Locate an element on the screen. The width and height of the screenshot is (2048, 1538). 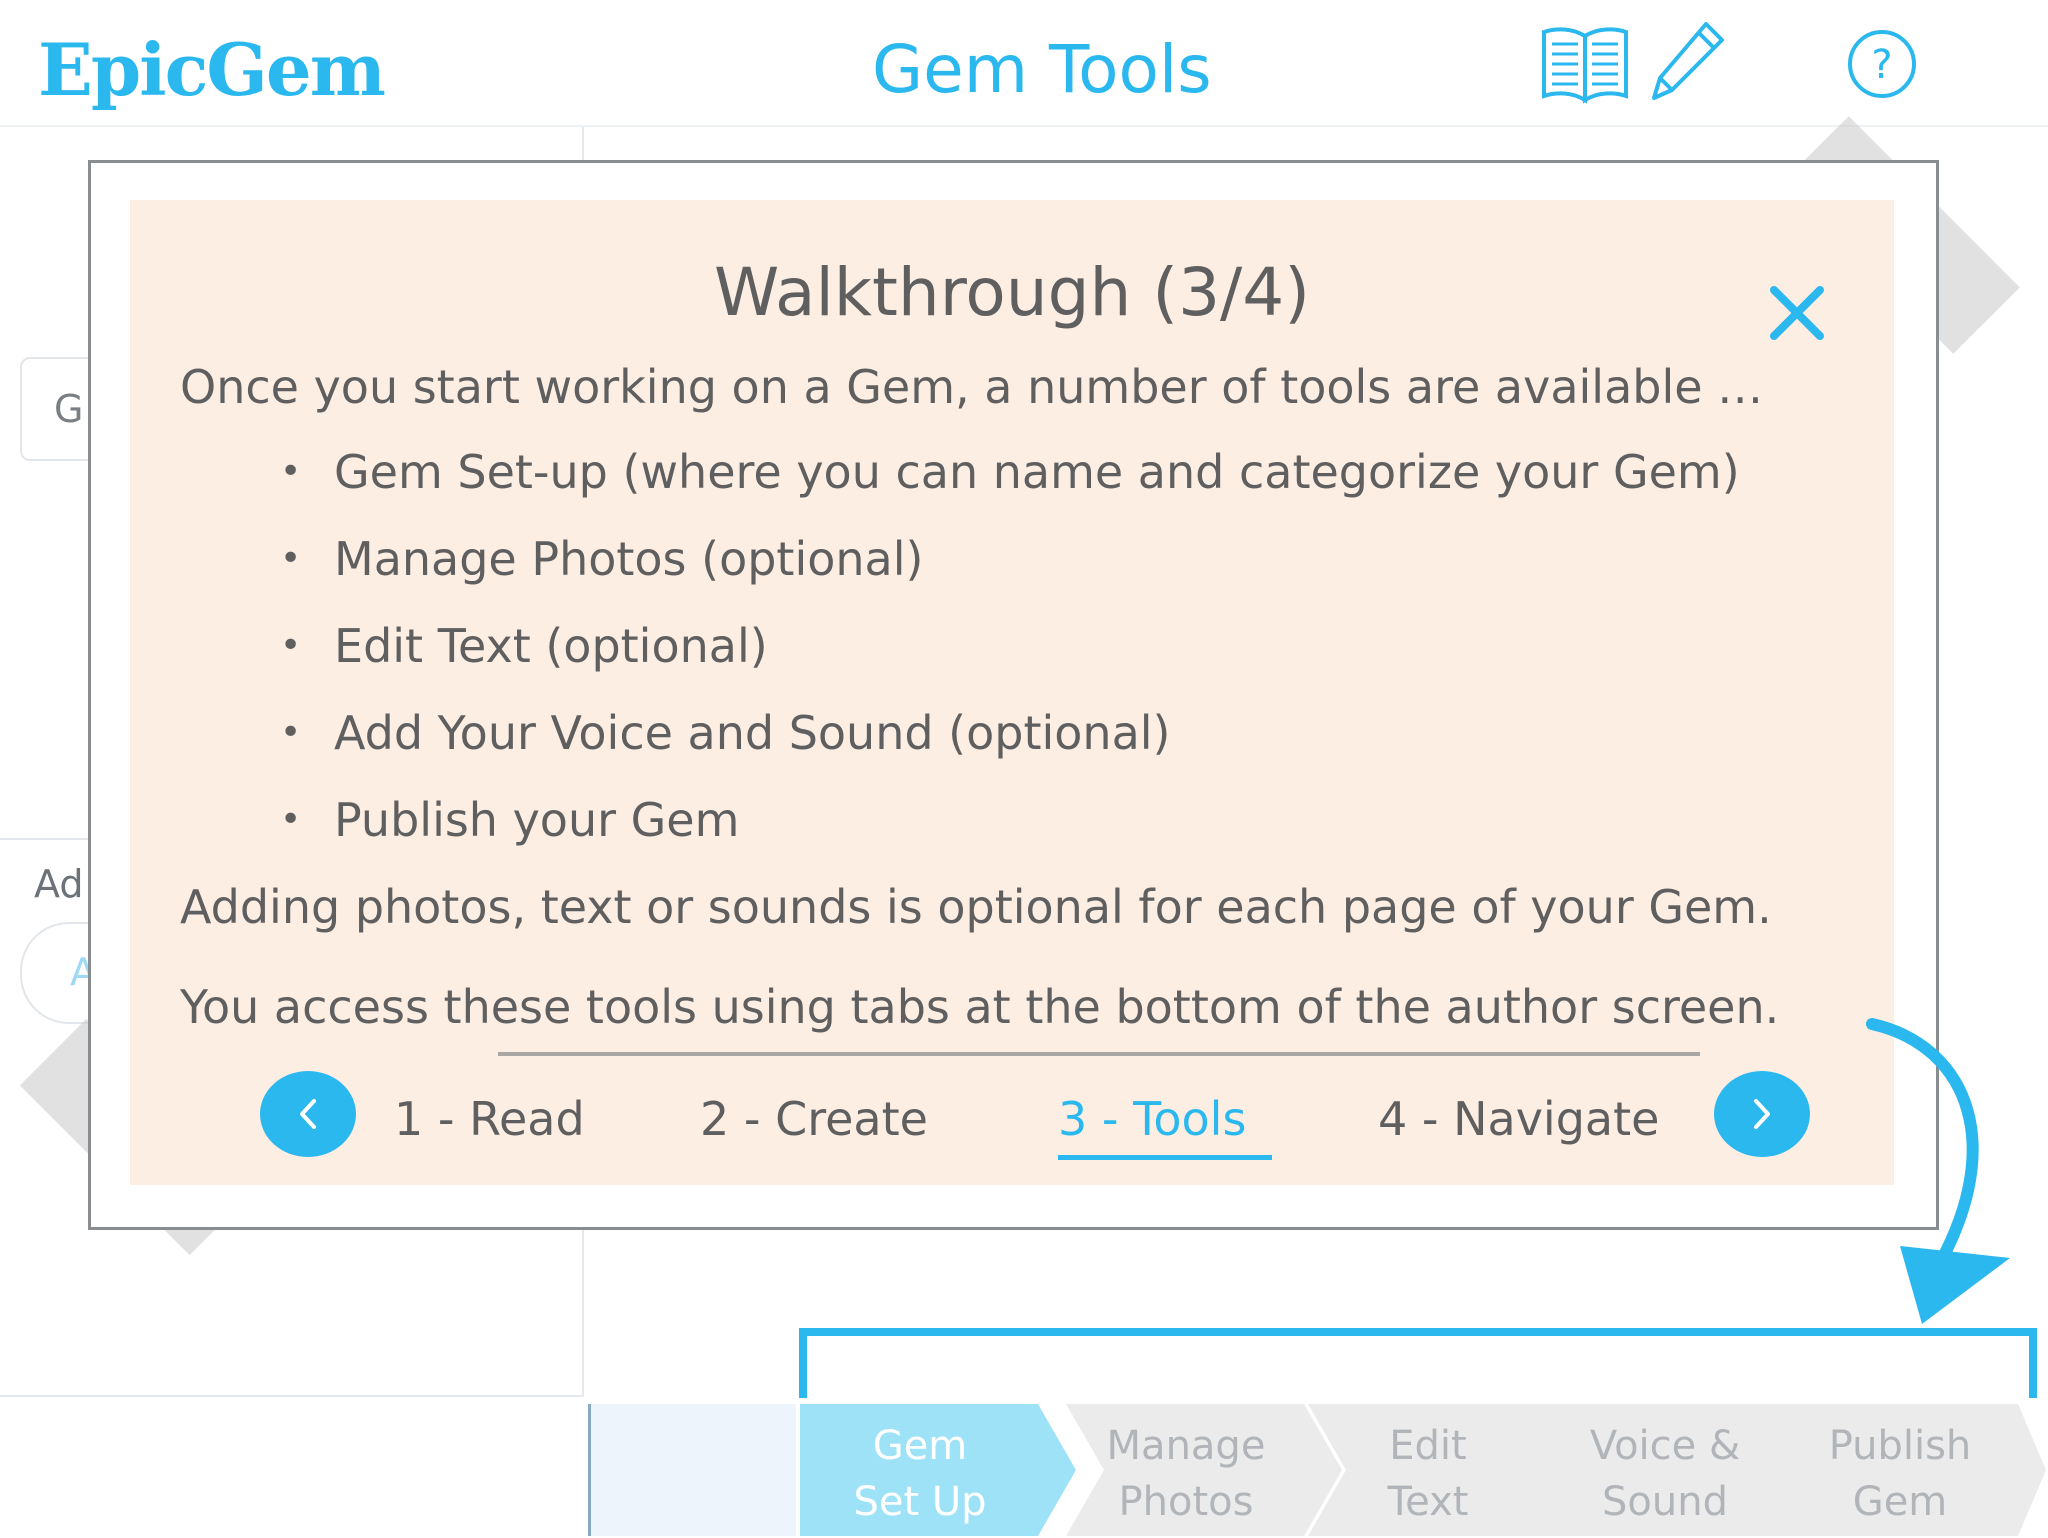
chevron-right-icon is located at coordinates (1762, 1114).